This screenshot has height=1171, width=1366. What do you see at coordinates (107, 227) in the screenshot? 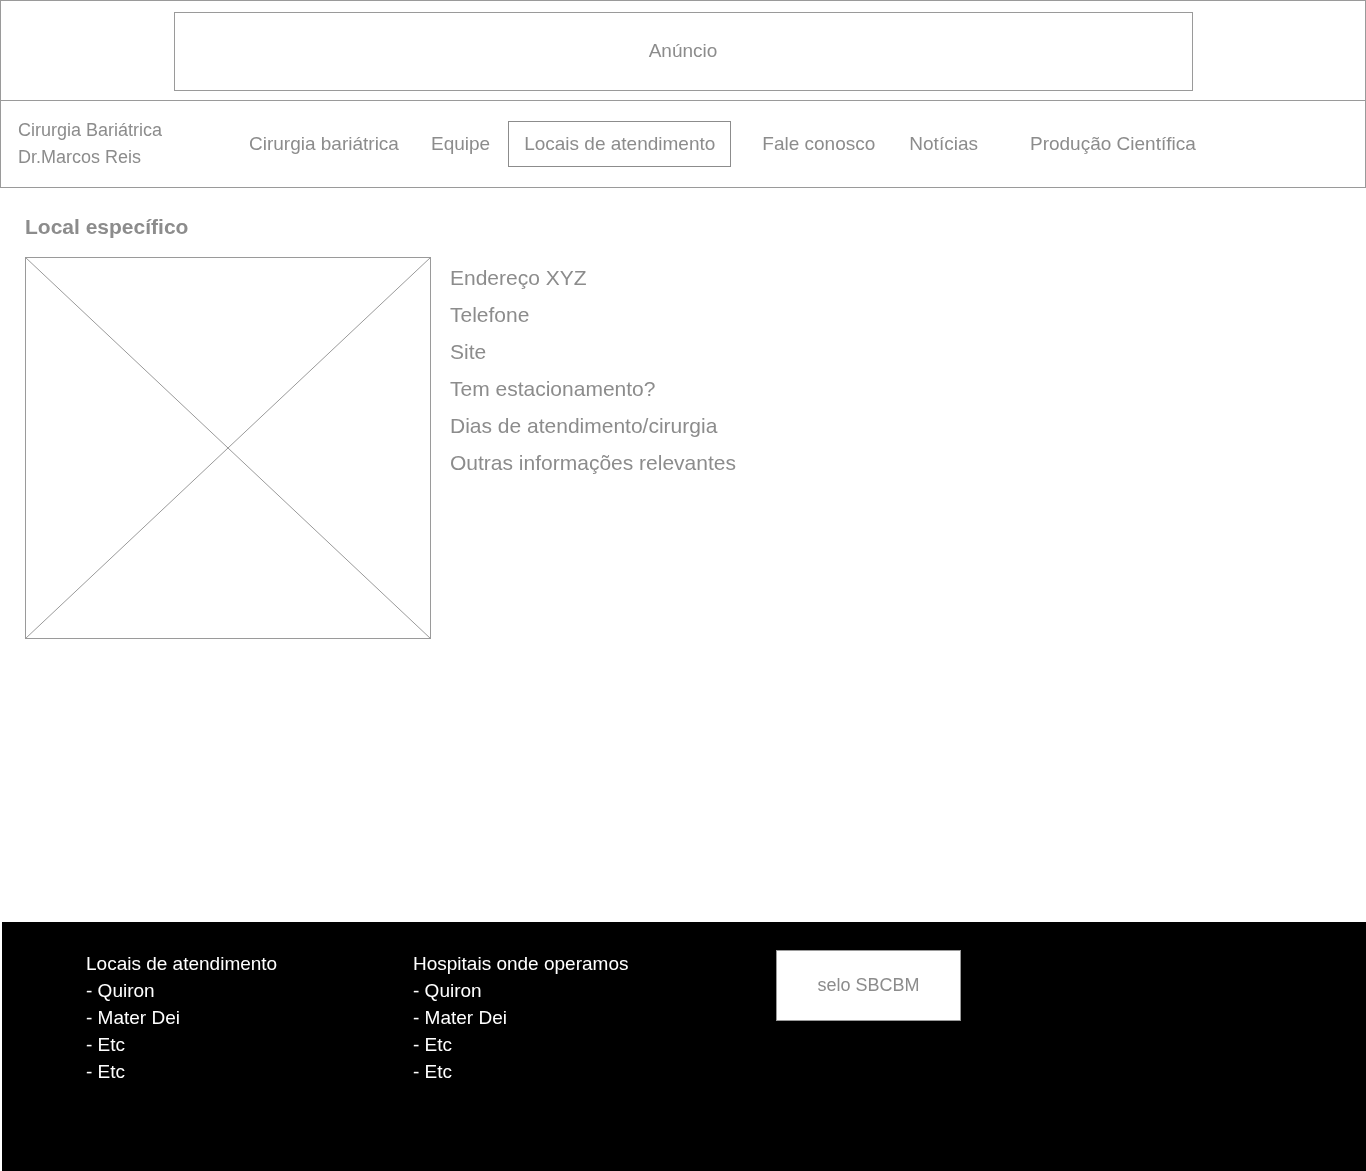
I see `page-heading: Local específico` at bounding box center [107, 227].